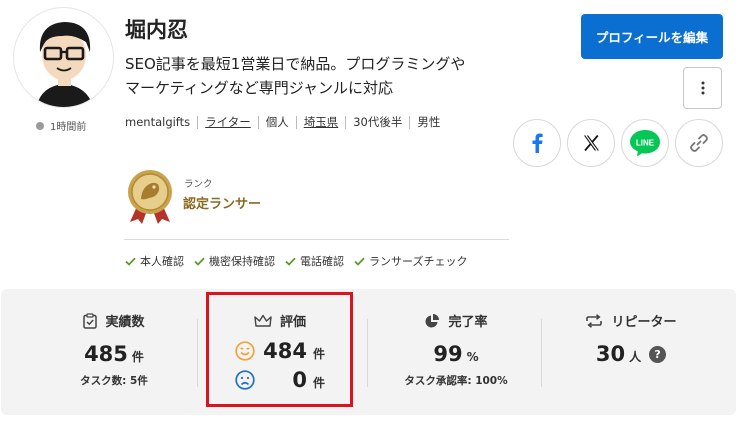 The image size is (747, 426). What do you see at coordinates (456, 381) in the screenshot?
I see `stat-approval-rate: タスク承認率: 100%` at bounding box center [456, 381].